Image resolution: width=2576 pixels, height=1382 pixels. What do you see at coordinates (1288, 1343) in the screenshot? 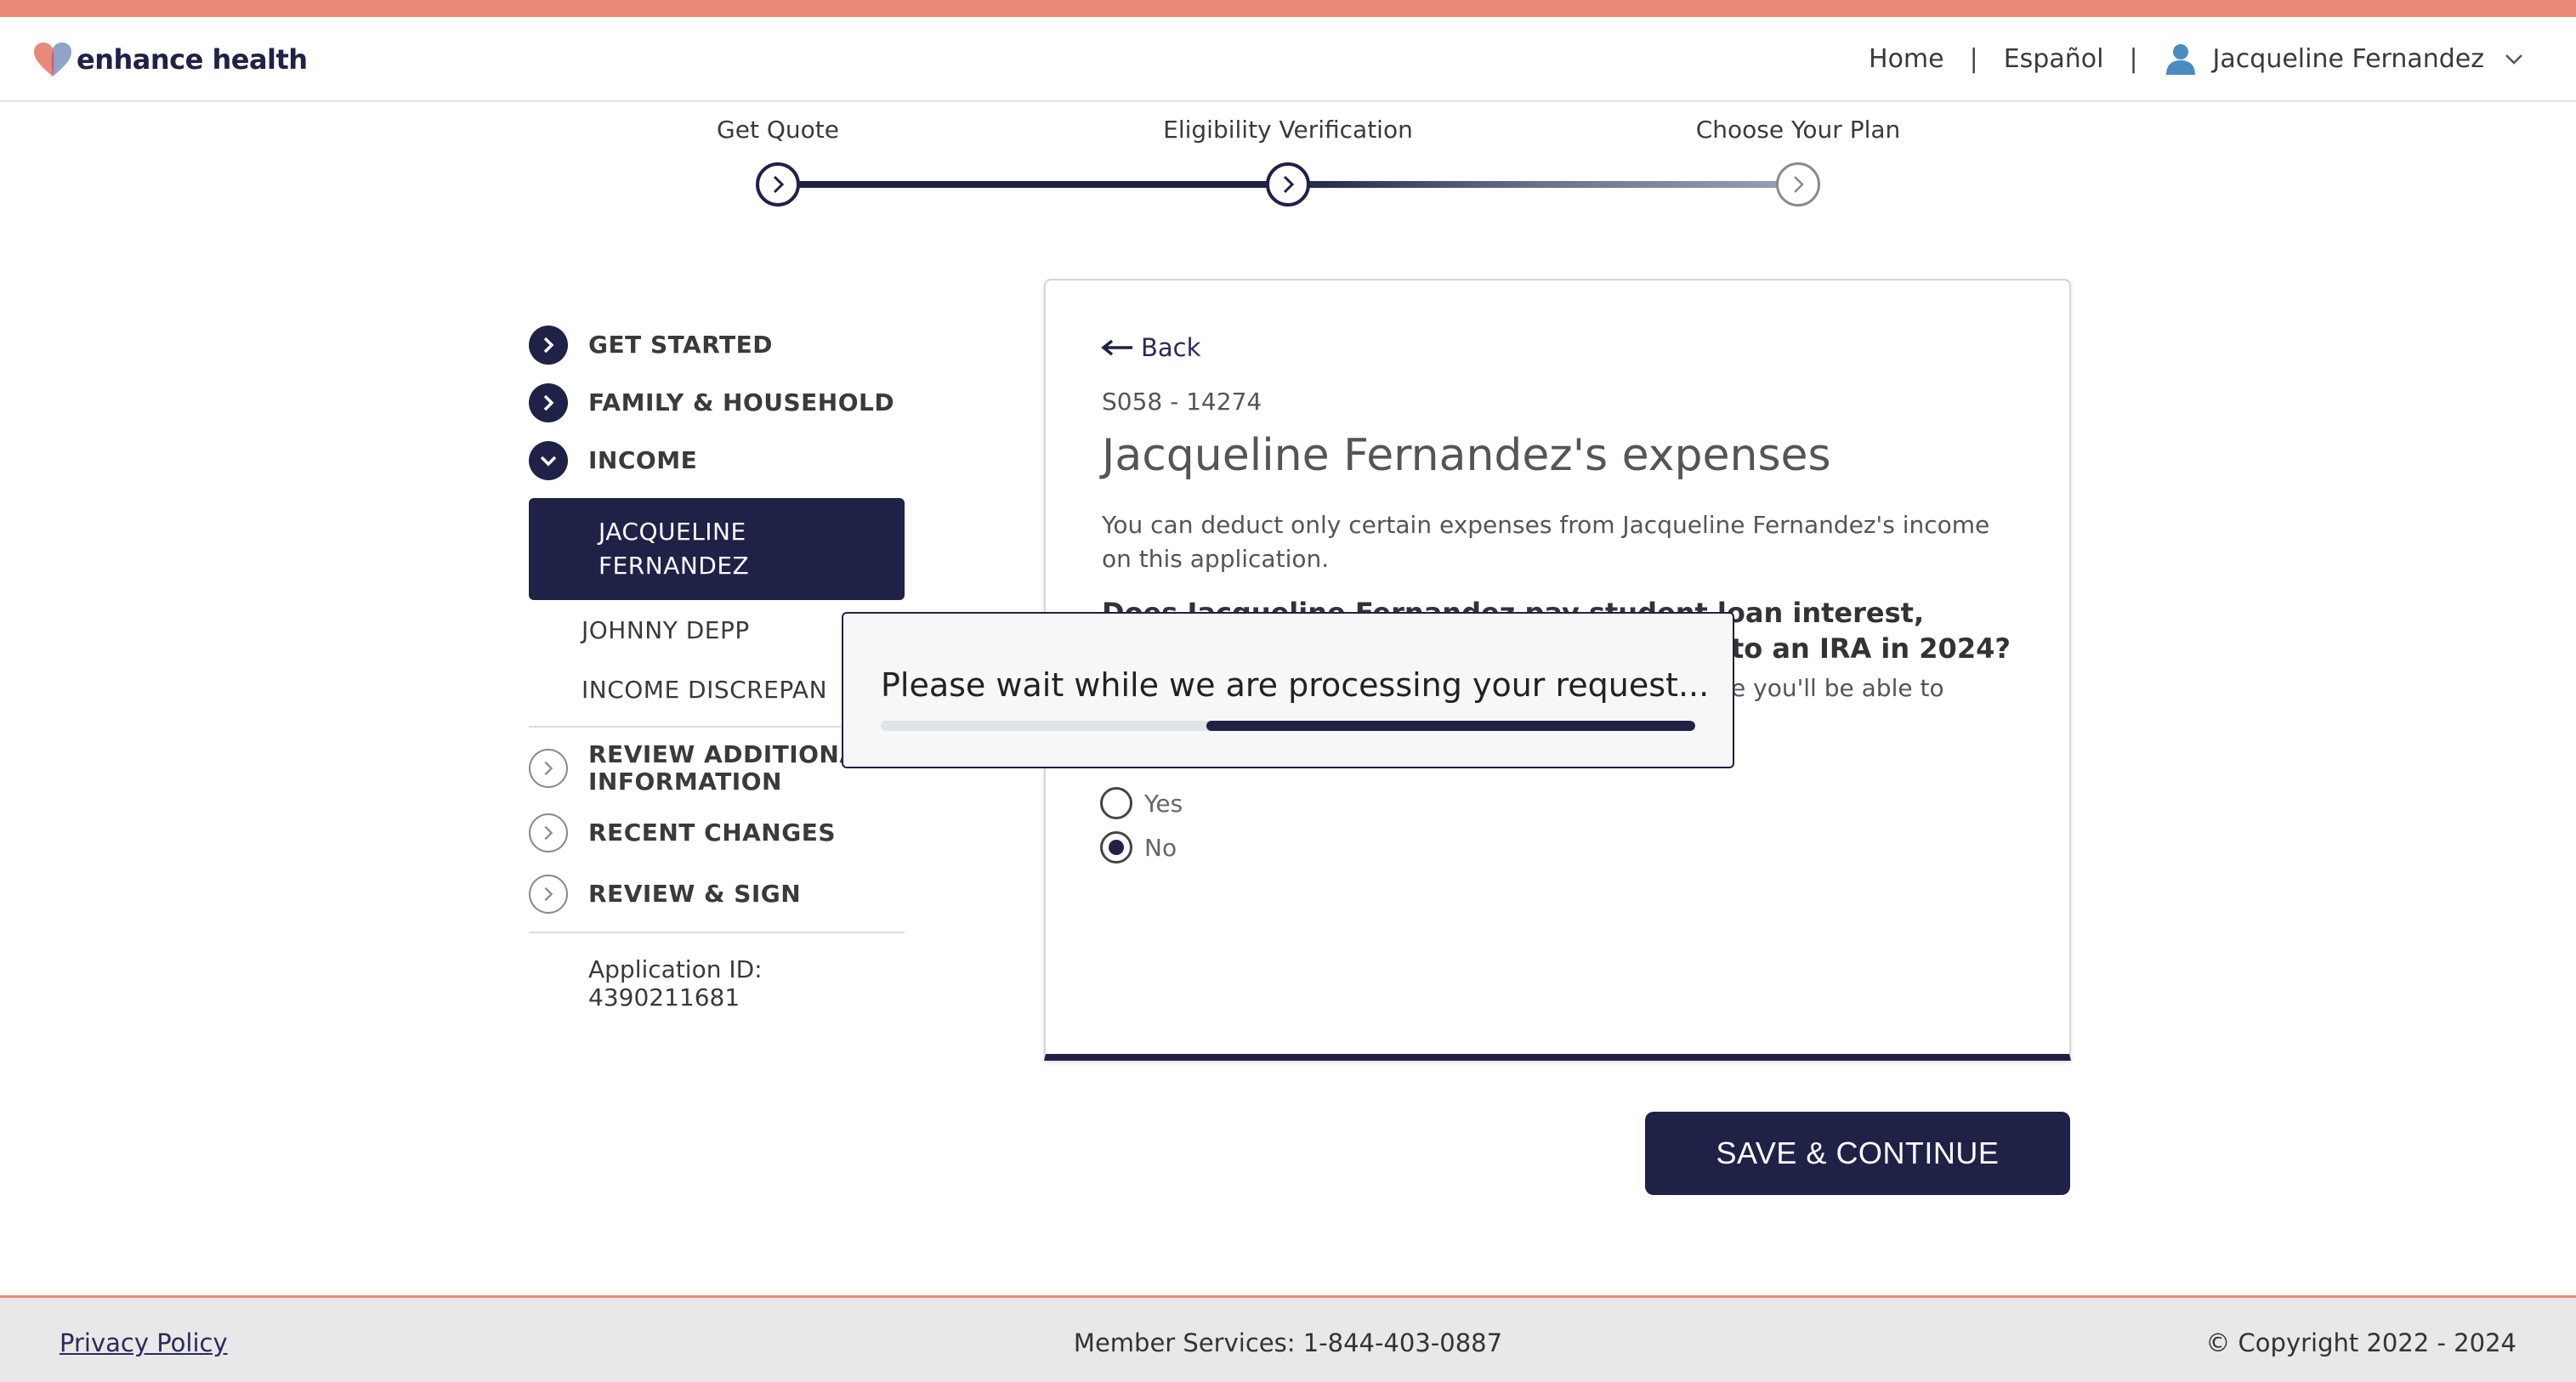
I see `member-services: Member Services: 1-844-403-0887` at bounding box center [1288, 1343].